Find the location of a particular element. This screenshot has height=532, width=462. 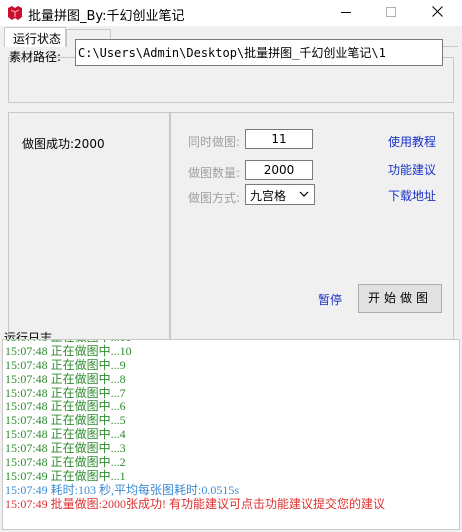

minimize-icon is located at coordinates (346, 13).